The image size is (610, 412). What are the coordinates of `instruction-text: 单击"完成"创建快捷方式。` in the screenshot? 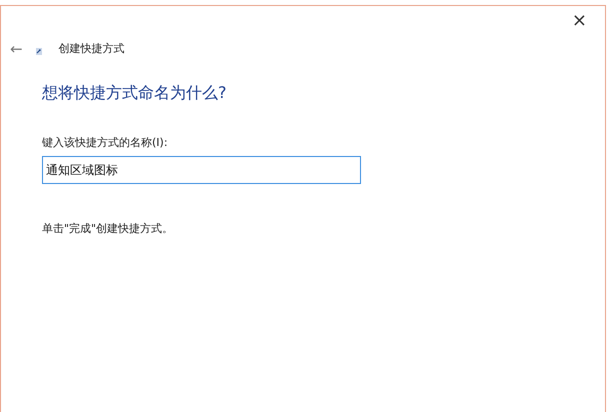 It's located at (108, 228).